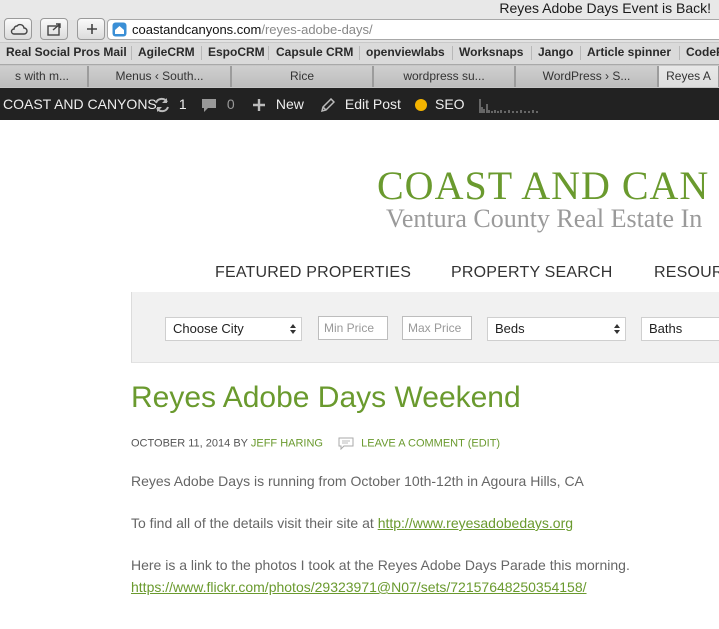 The image size is (719, 629). Describe the element at coordinates (475, 523) in the screenshot. I see `reyes-adobe-days-site-link: http://www.reyesadobedays.org` at that location.